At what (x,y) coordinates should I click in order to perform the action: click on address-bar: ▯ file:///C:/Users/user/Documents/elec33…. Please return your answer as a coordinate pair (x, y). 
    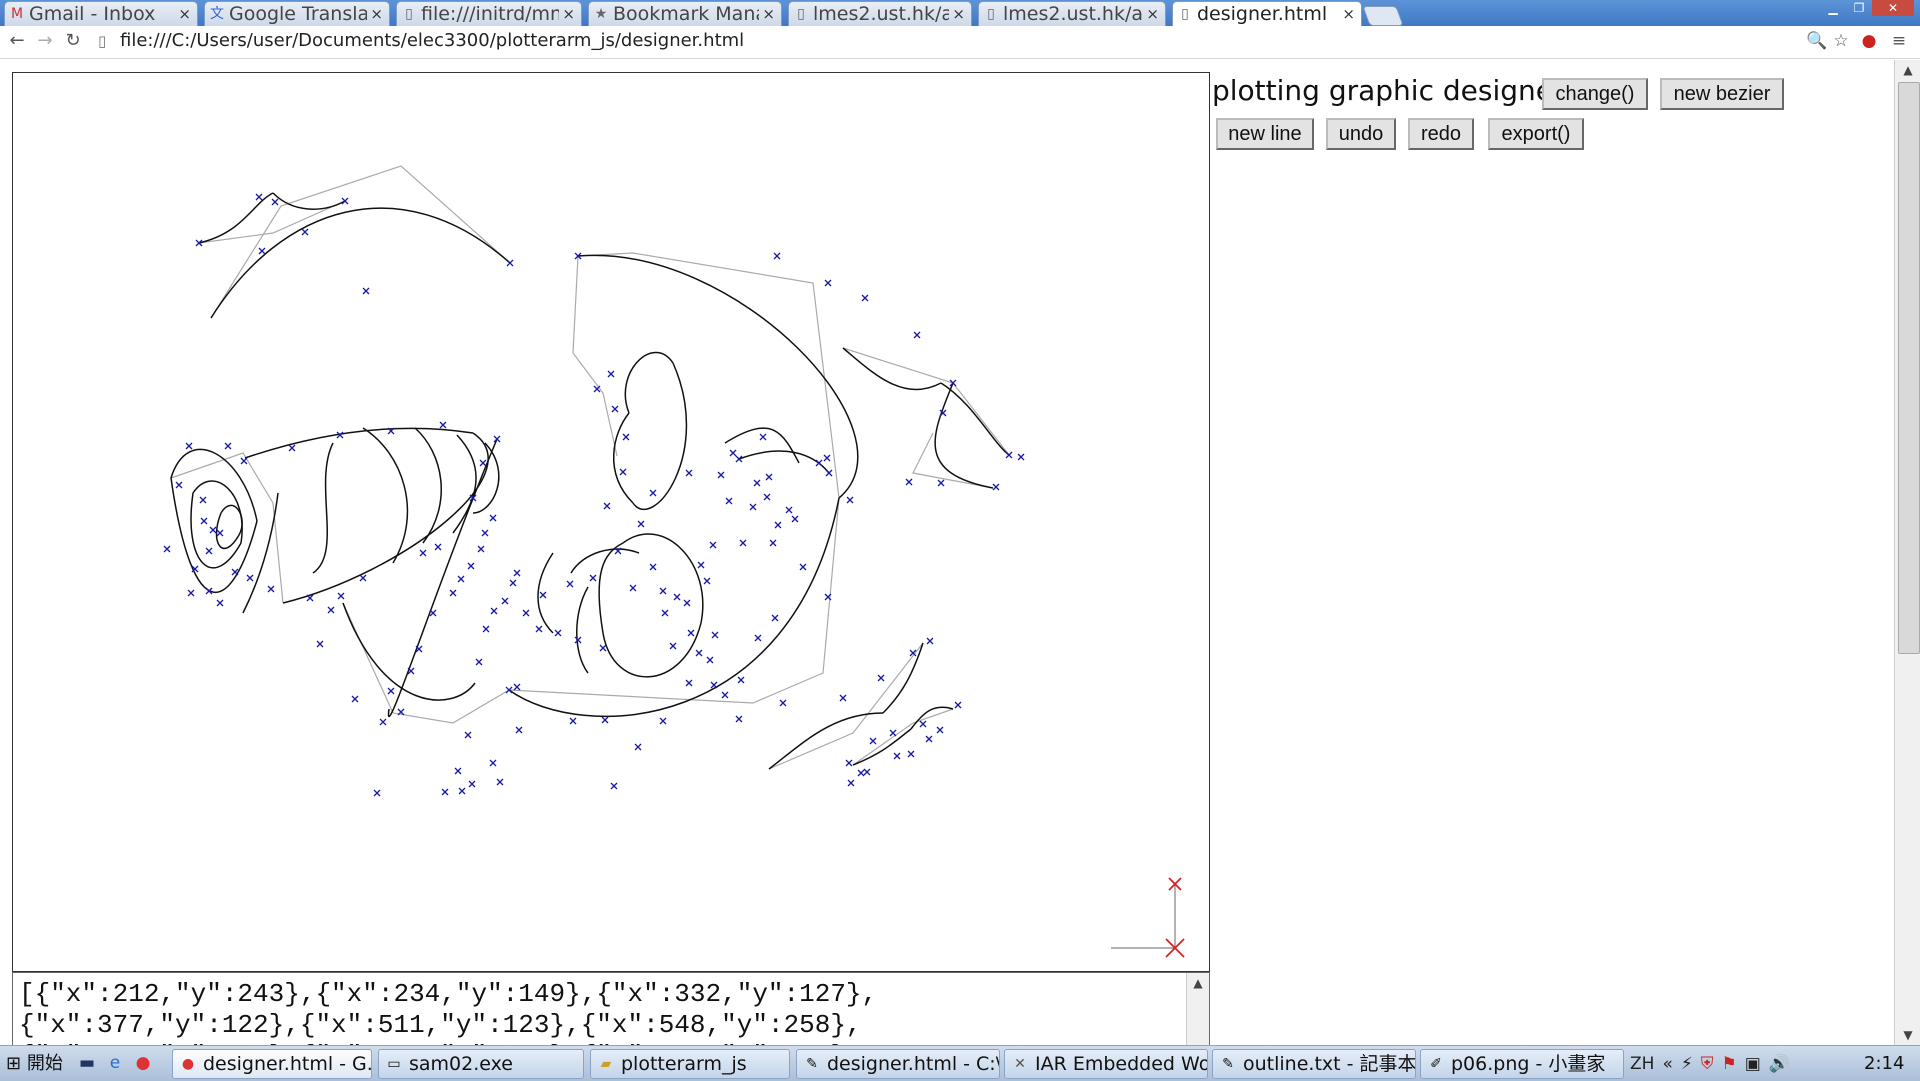
    Looking at the image, I should click on (971, 41).